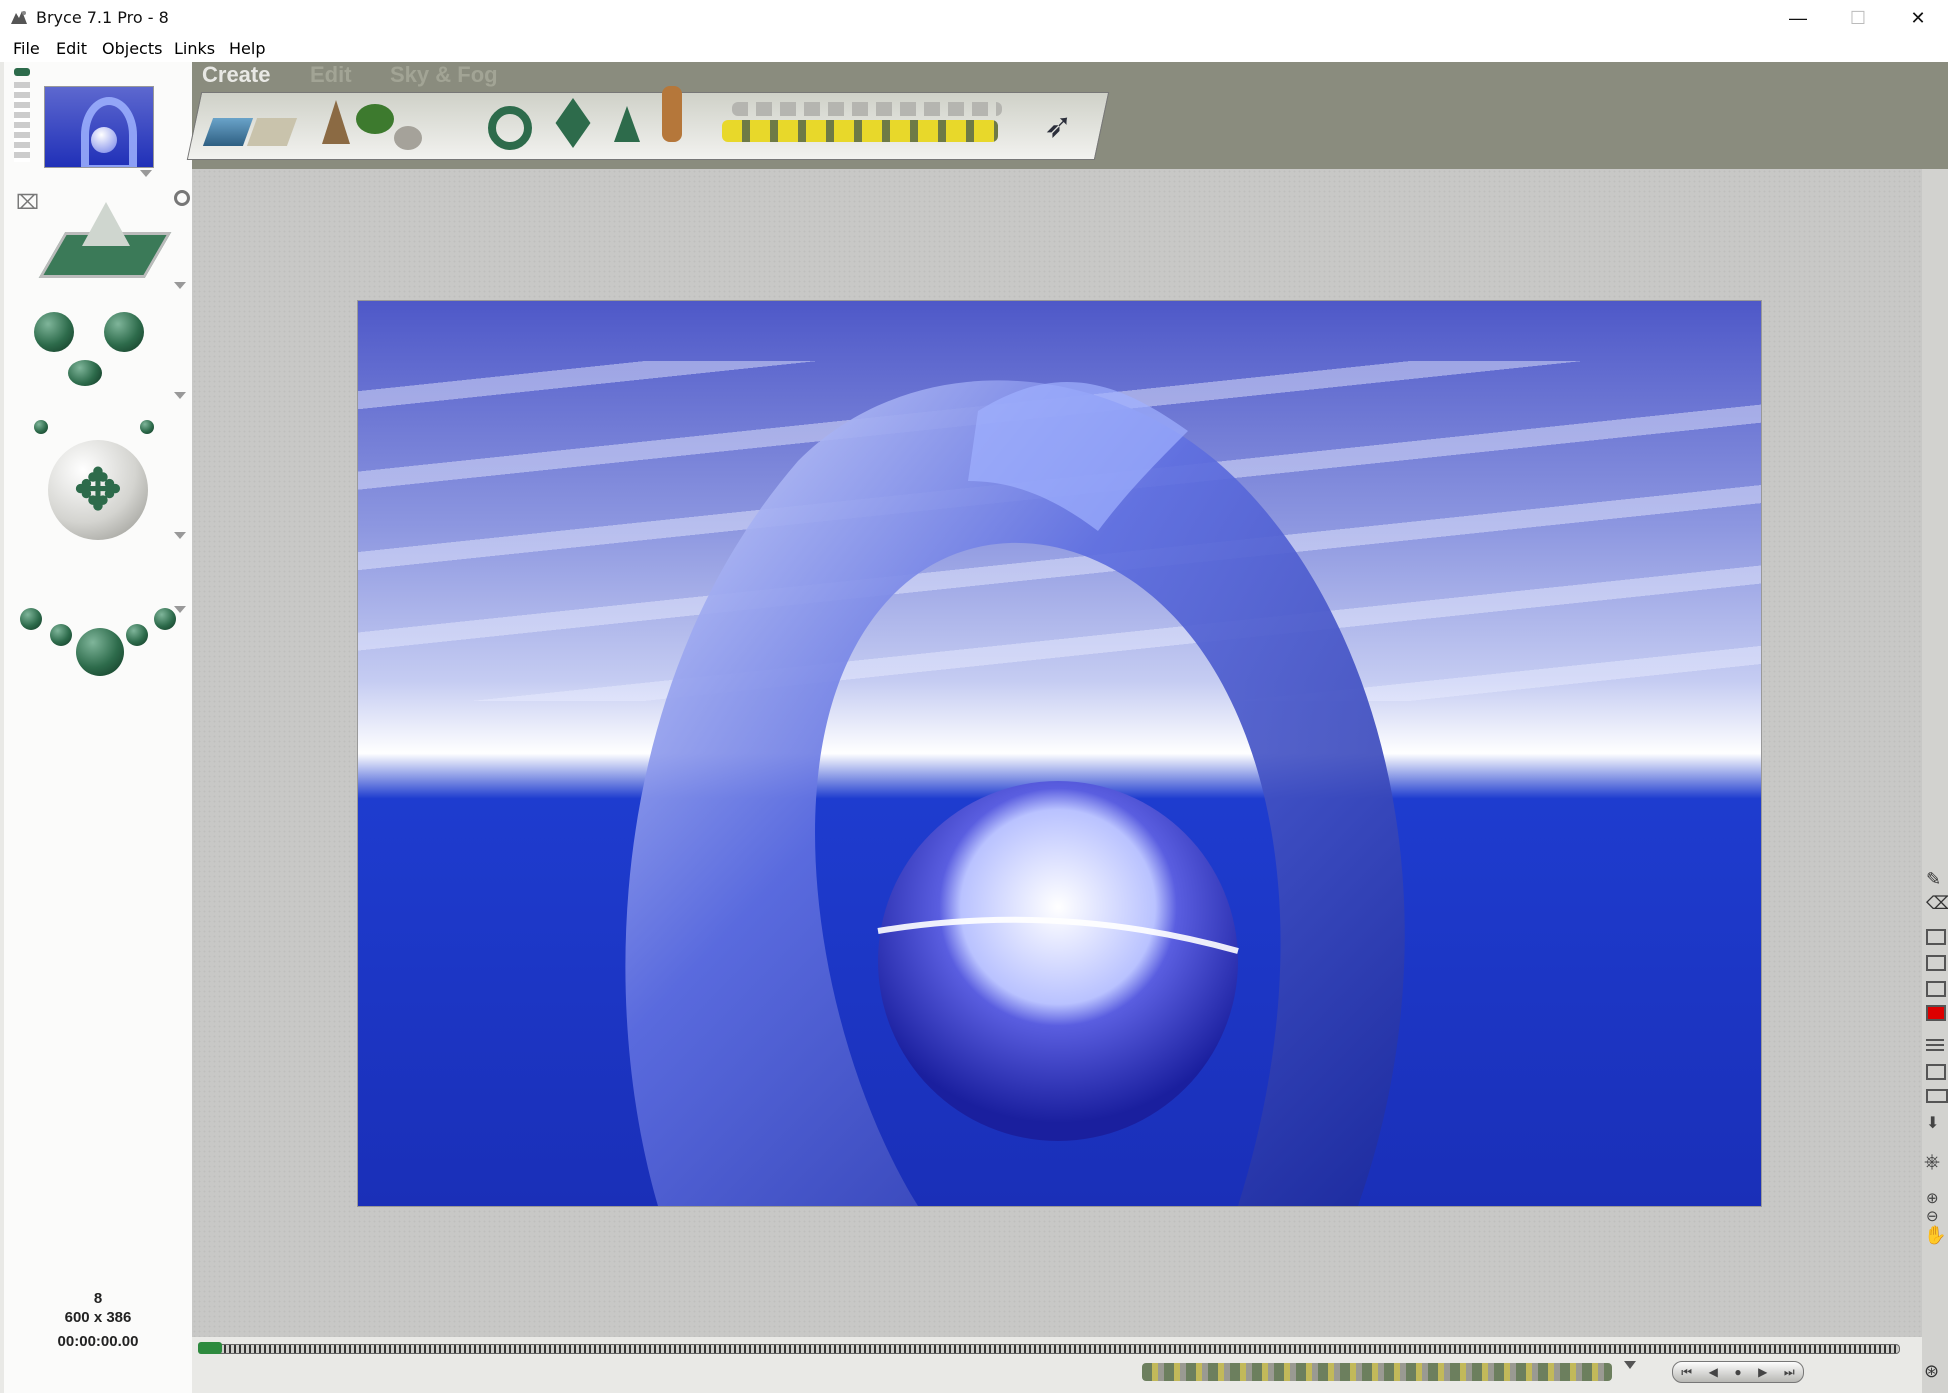  I want to click on menu-help: Help, so click(247, 48).